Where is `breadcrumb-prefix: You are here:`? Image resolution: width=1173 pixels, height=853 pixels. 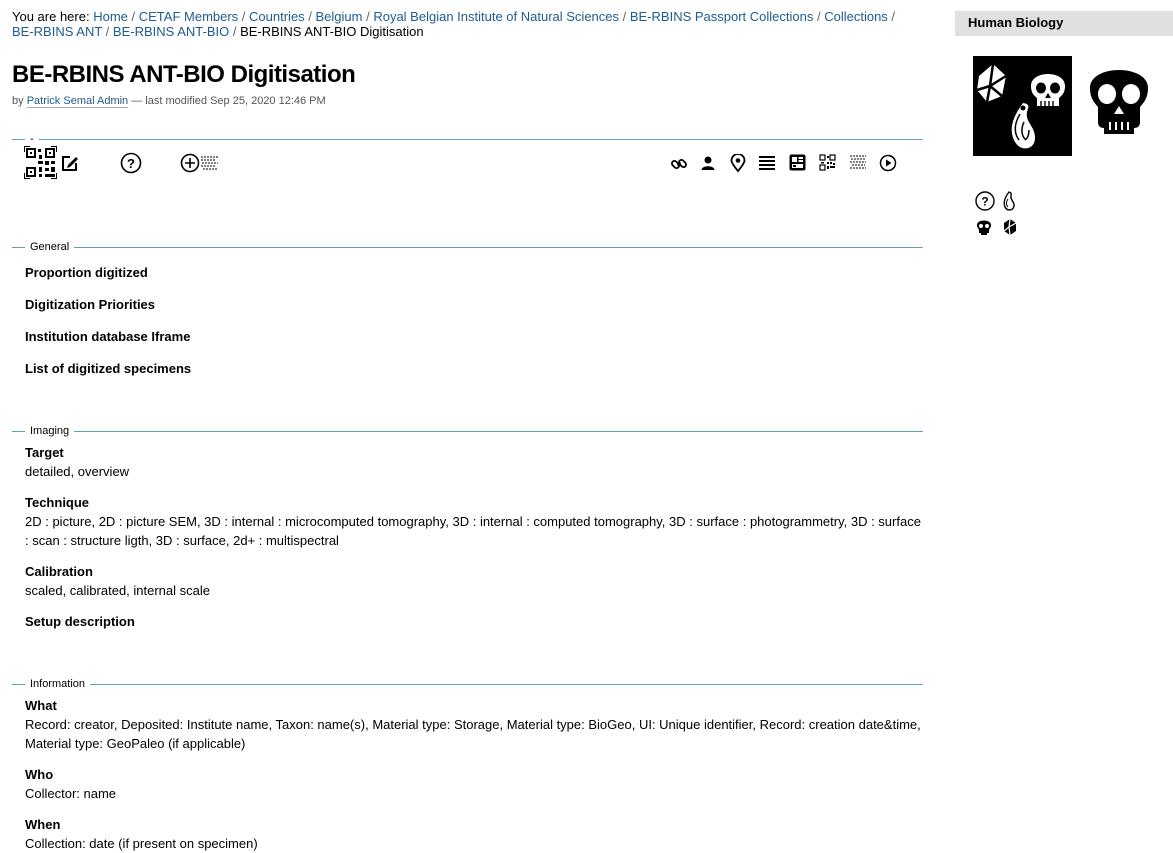 breadcrumb-prefix: You are here: is located at coordinates (51, 16).